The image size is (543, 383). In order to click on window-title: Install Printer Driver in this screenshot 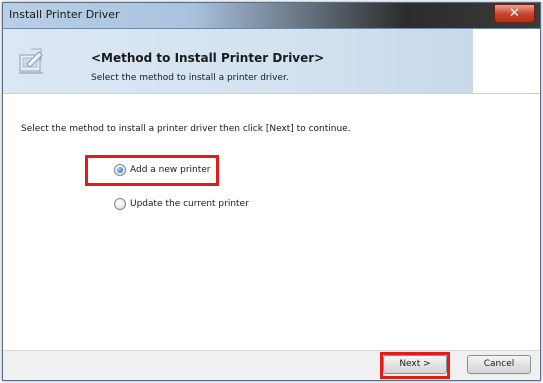, I will do `click(64, 14)`.